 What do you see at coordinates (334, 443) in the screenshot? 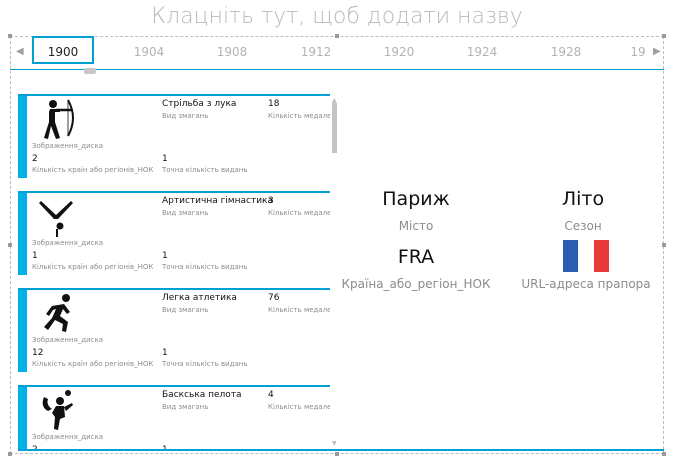
I see `scroll-down-icon: ▼` at bounding box center [334, 443].